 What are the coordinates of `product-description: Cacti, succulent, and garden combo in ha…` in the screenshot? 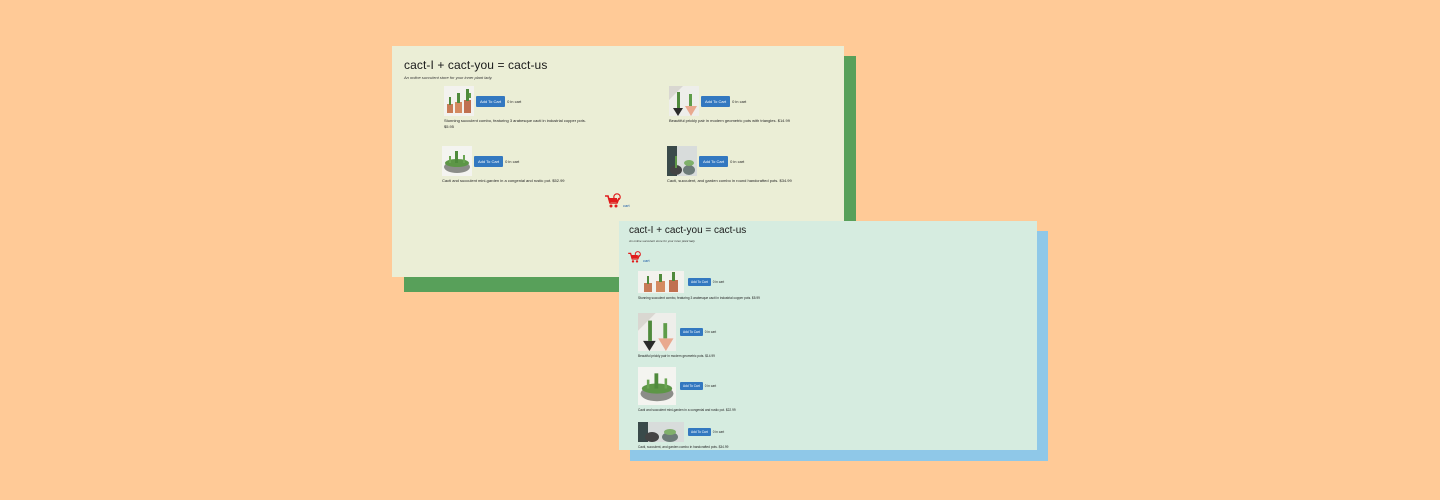 It's located at (683, 447).